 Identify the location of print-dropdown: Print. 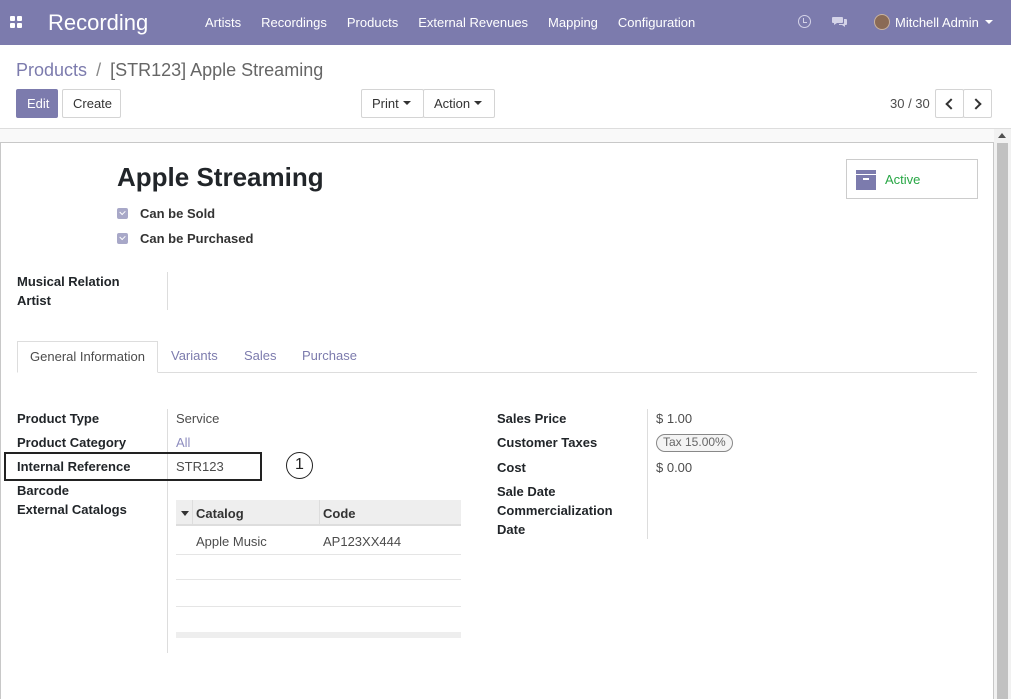
(392, 103).